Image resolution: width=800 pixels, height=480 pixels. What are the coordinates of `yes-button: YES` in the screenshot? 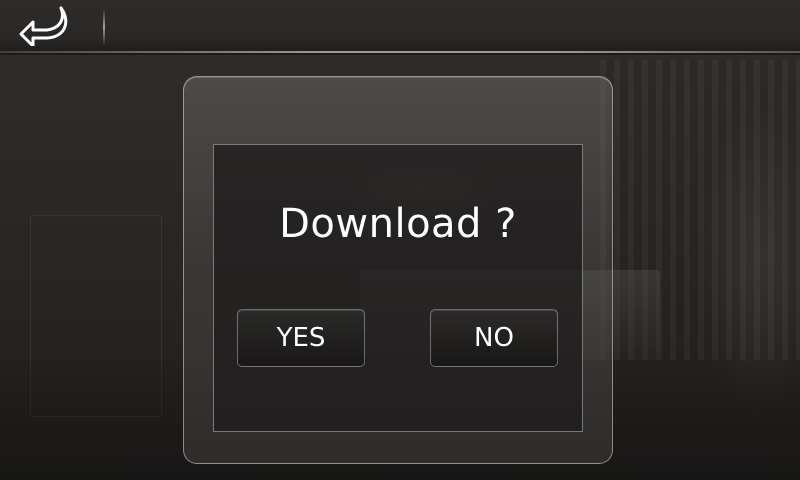 It's located at (301, 338).